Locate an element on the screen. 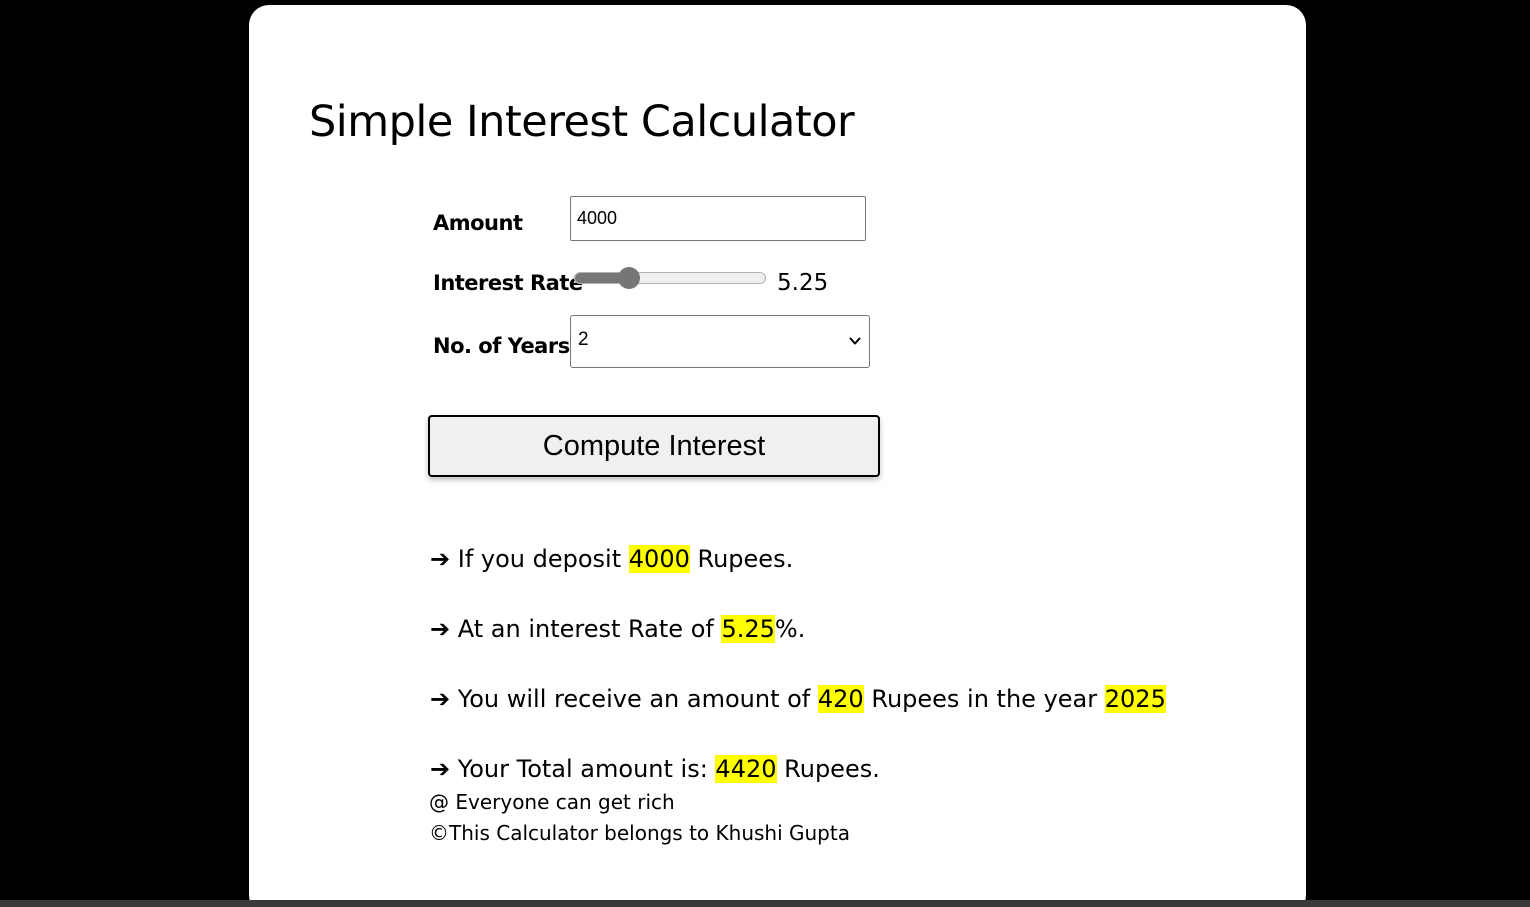 The image size is (1530, 907). slider-track is located at coordinates (670, 278).